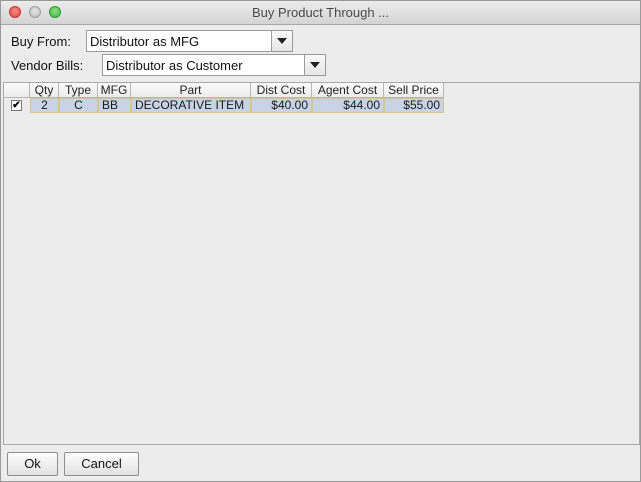 This screenshot has height=482, width=641. What do you see at coordinates (47, 65) in the screenshot?
I see `vendor-bills-label: Vendor Bills:` at bounding box center [47, 65].